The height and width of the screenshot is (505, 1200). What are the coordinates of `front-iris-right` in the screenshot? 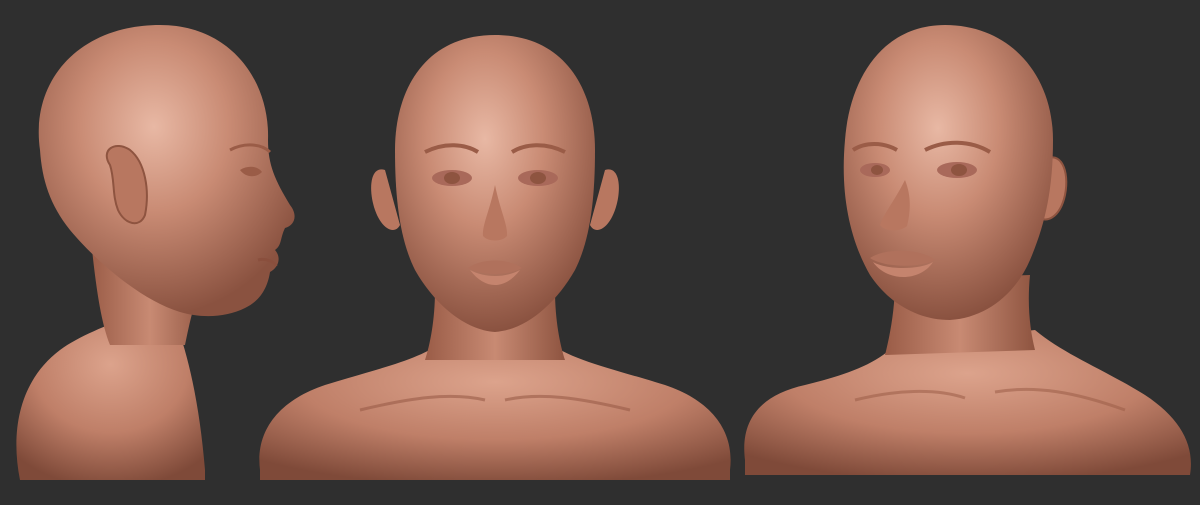 It's located at (538, 178).